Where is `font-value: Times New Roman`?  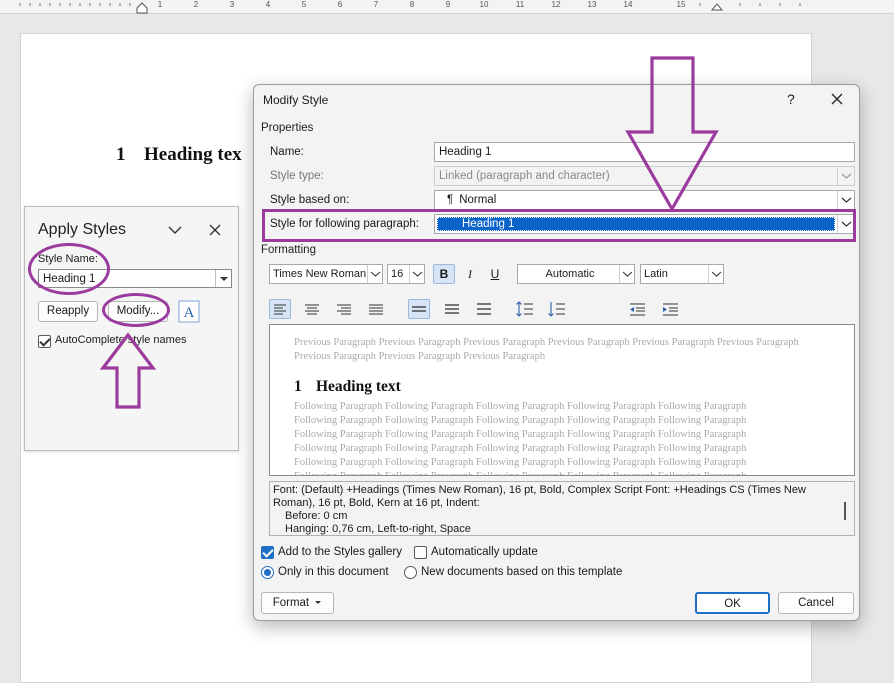
font-value: Times New Roman is located at coordinates (320, 274).